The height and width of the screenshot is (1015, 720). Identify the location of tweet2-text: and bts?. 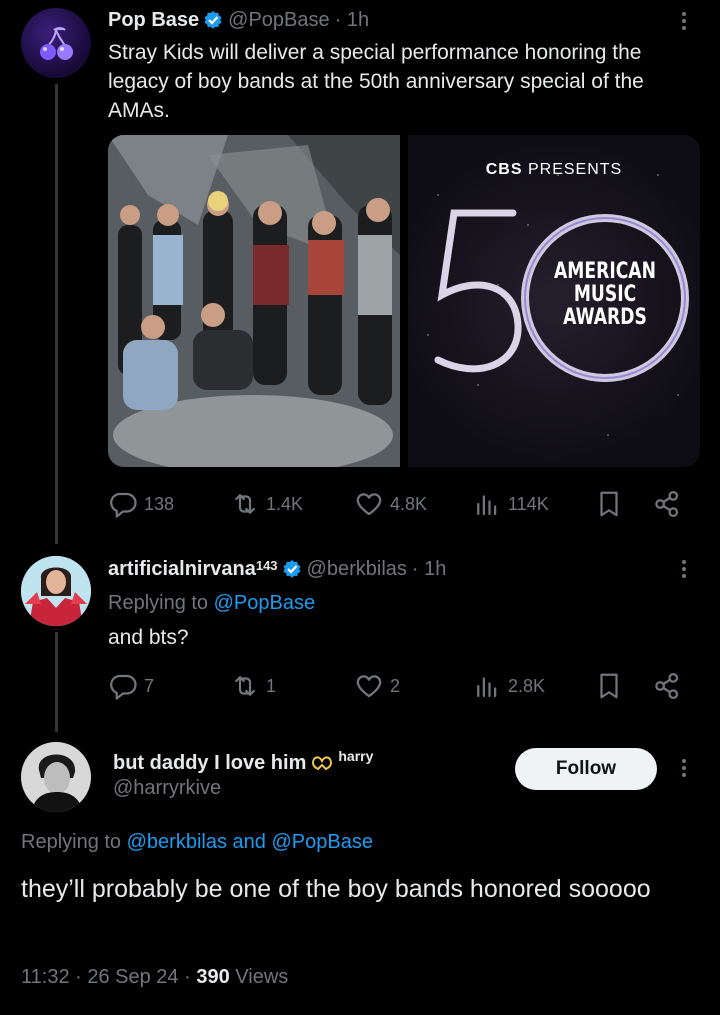
(148, 637).